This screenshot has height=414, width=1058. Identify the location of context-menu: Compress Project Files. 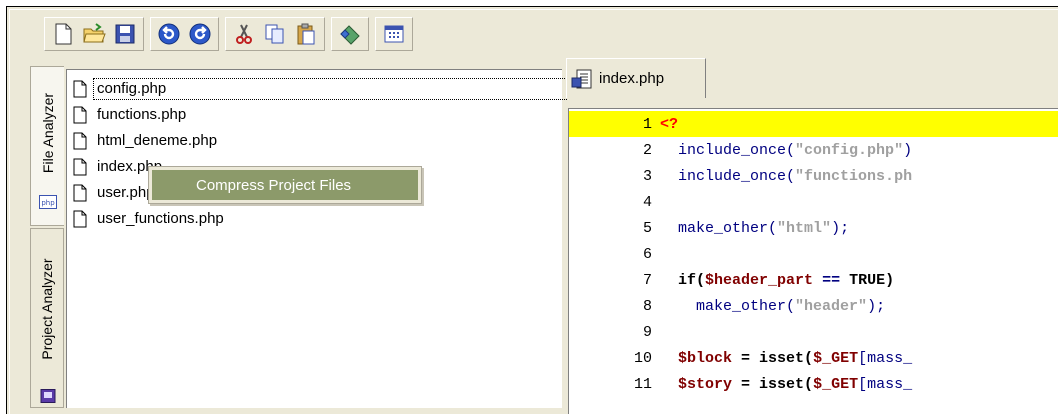
(285, 185).